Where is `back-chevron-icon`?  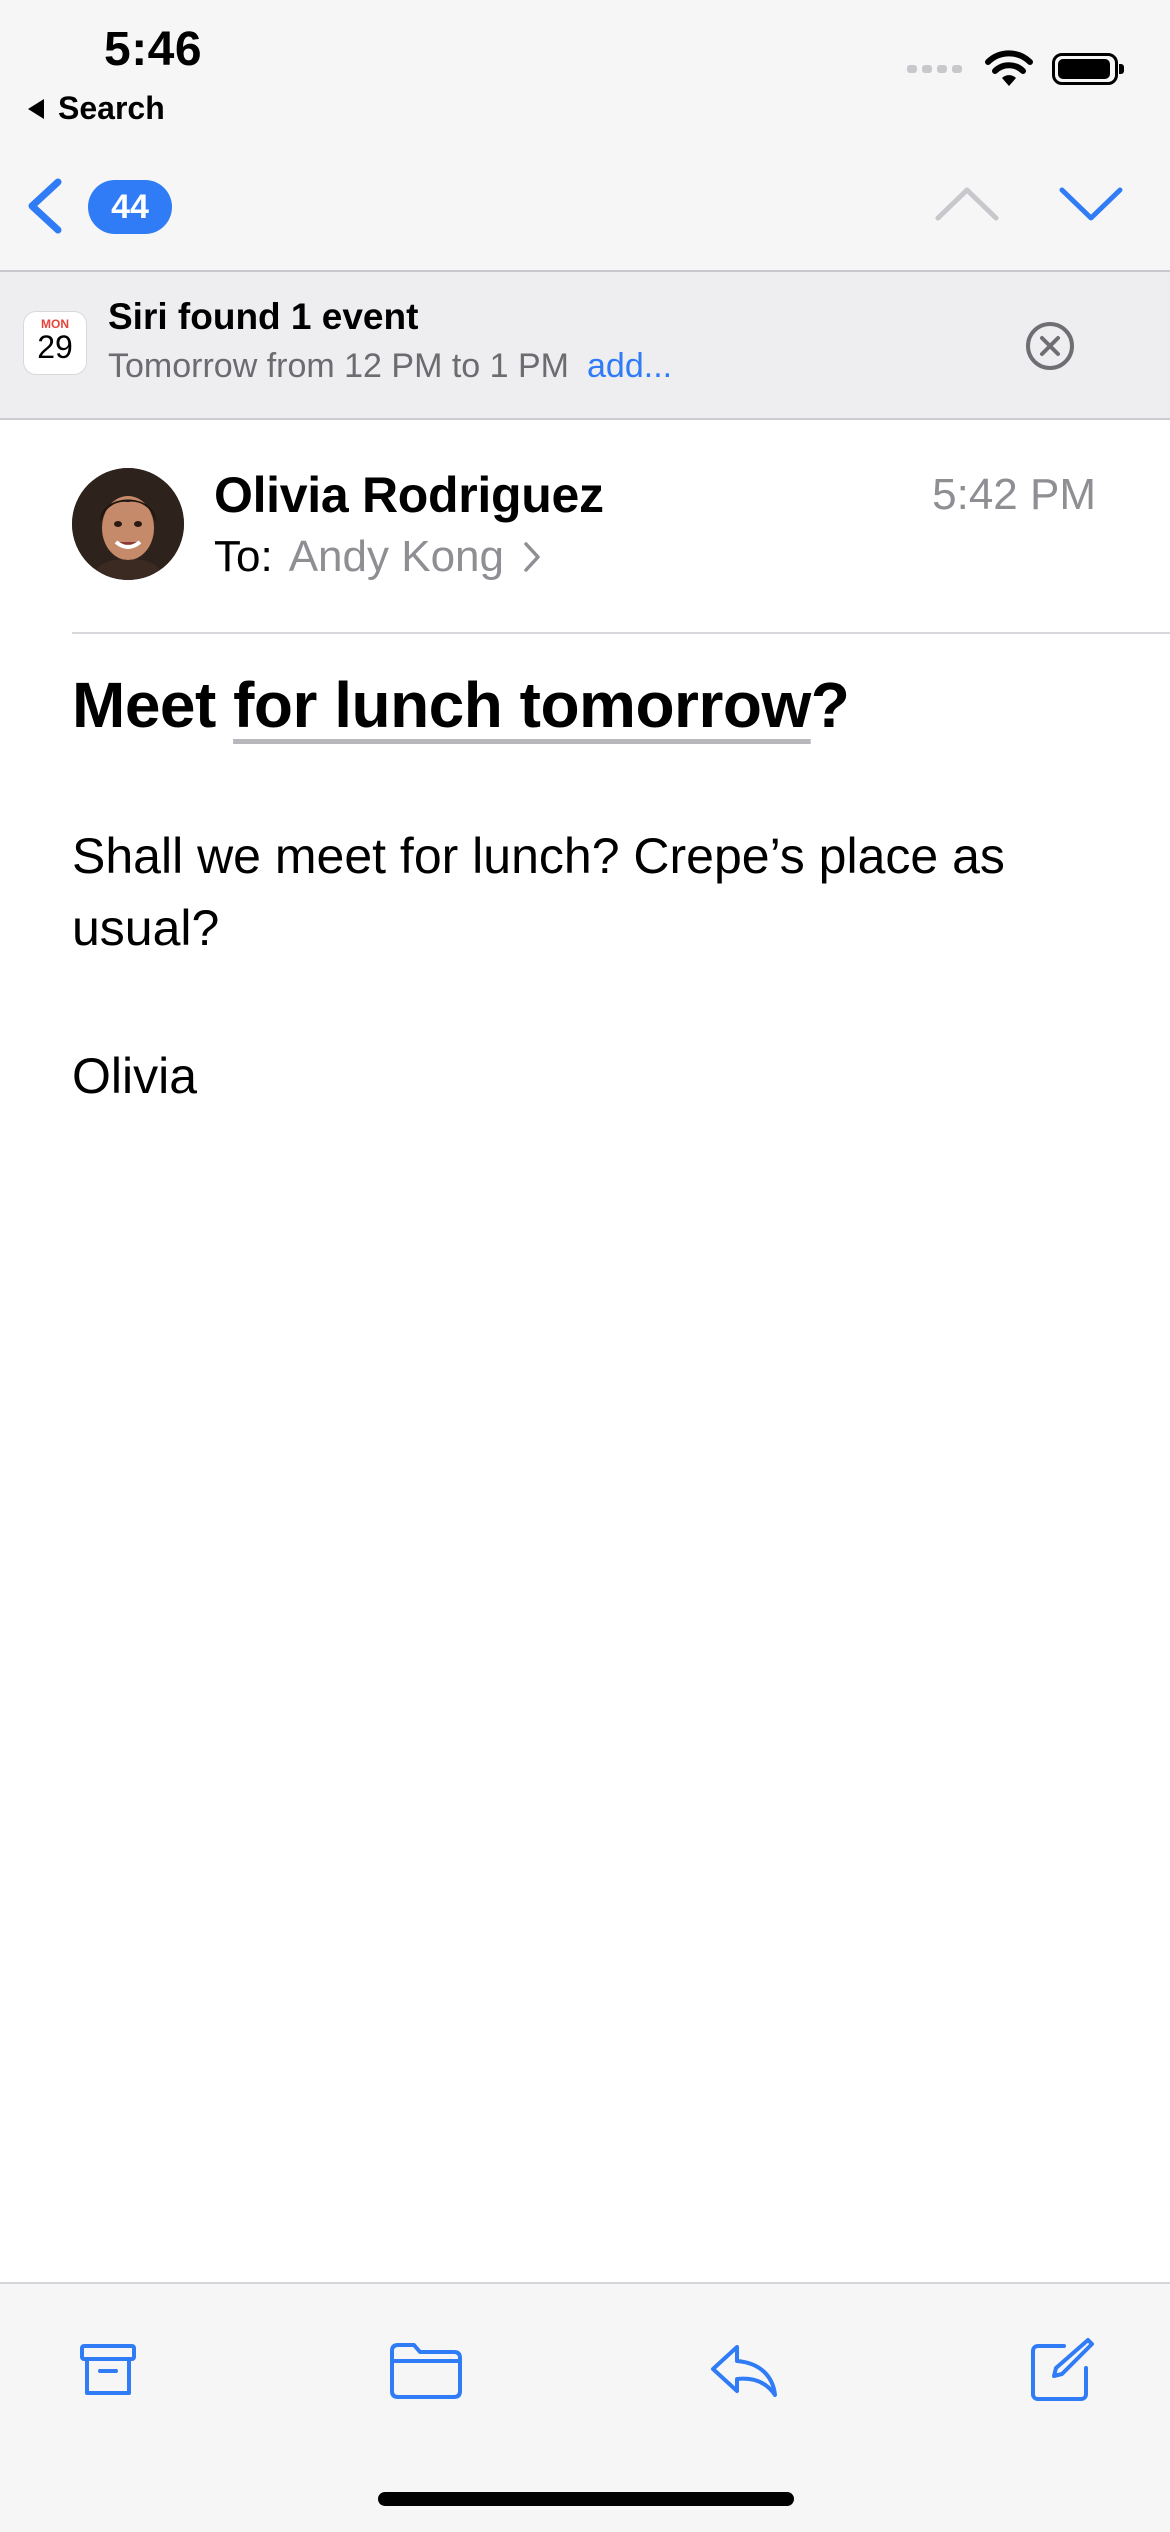
back-chevron-icon is located at coordinates (45, 206).